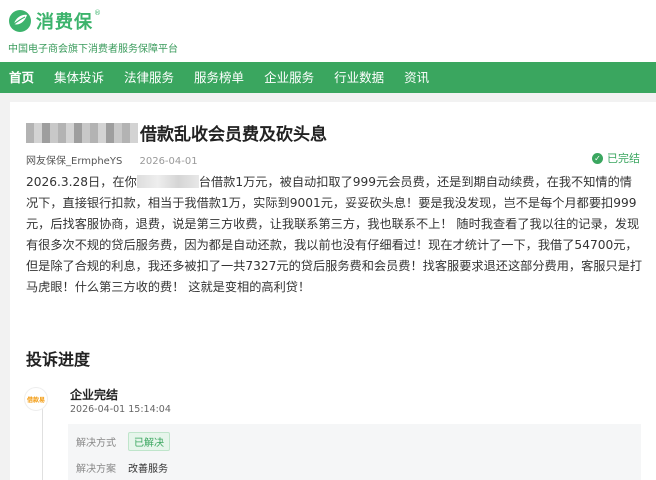 This screenshot has width=656, height=480. I want to click on complaint-date: 2026-04-01, so click(168, 161).